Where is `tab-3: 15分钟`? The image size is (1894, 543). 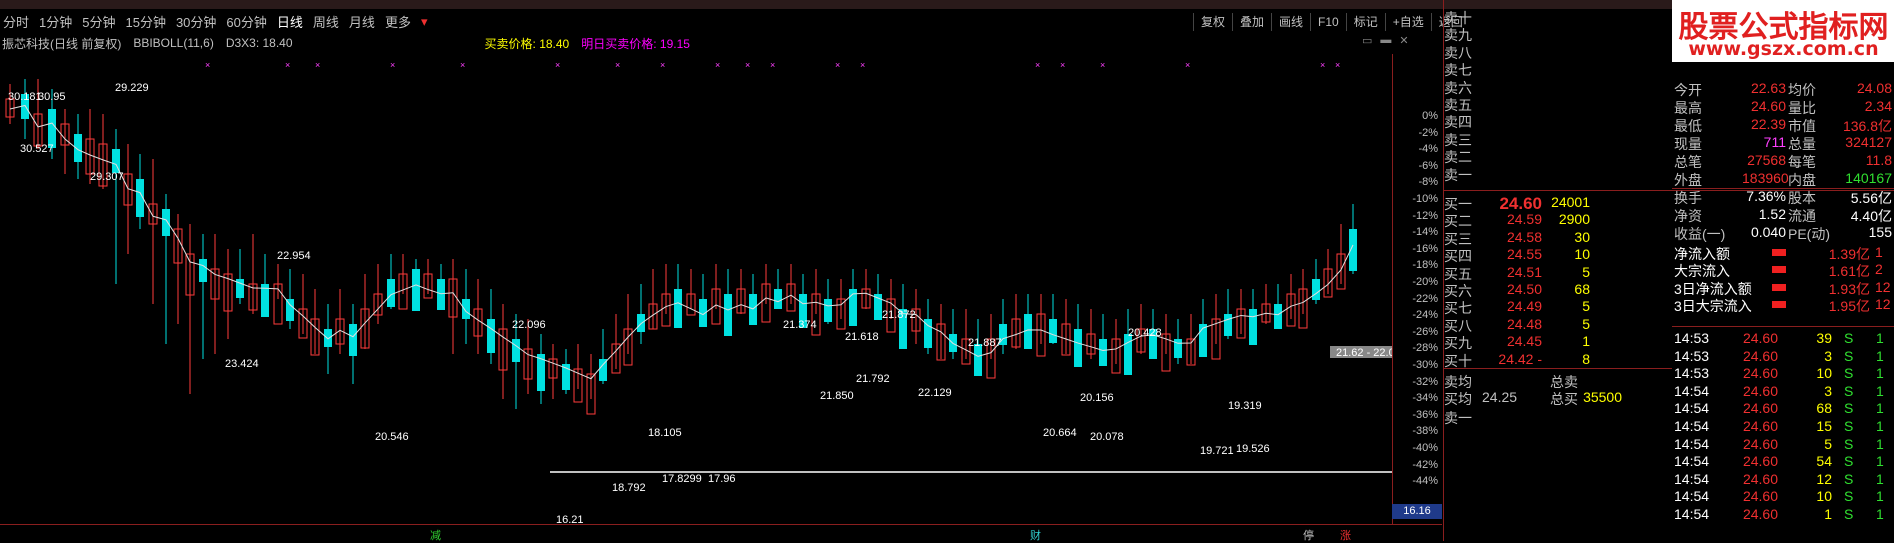
tab-3: 15分钟 is located at coordinates (145, 21).